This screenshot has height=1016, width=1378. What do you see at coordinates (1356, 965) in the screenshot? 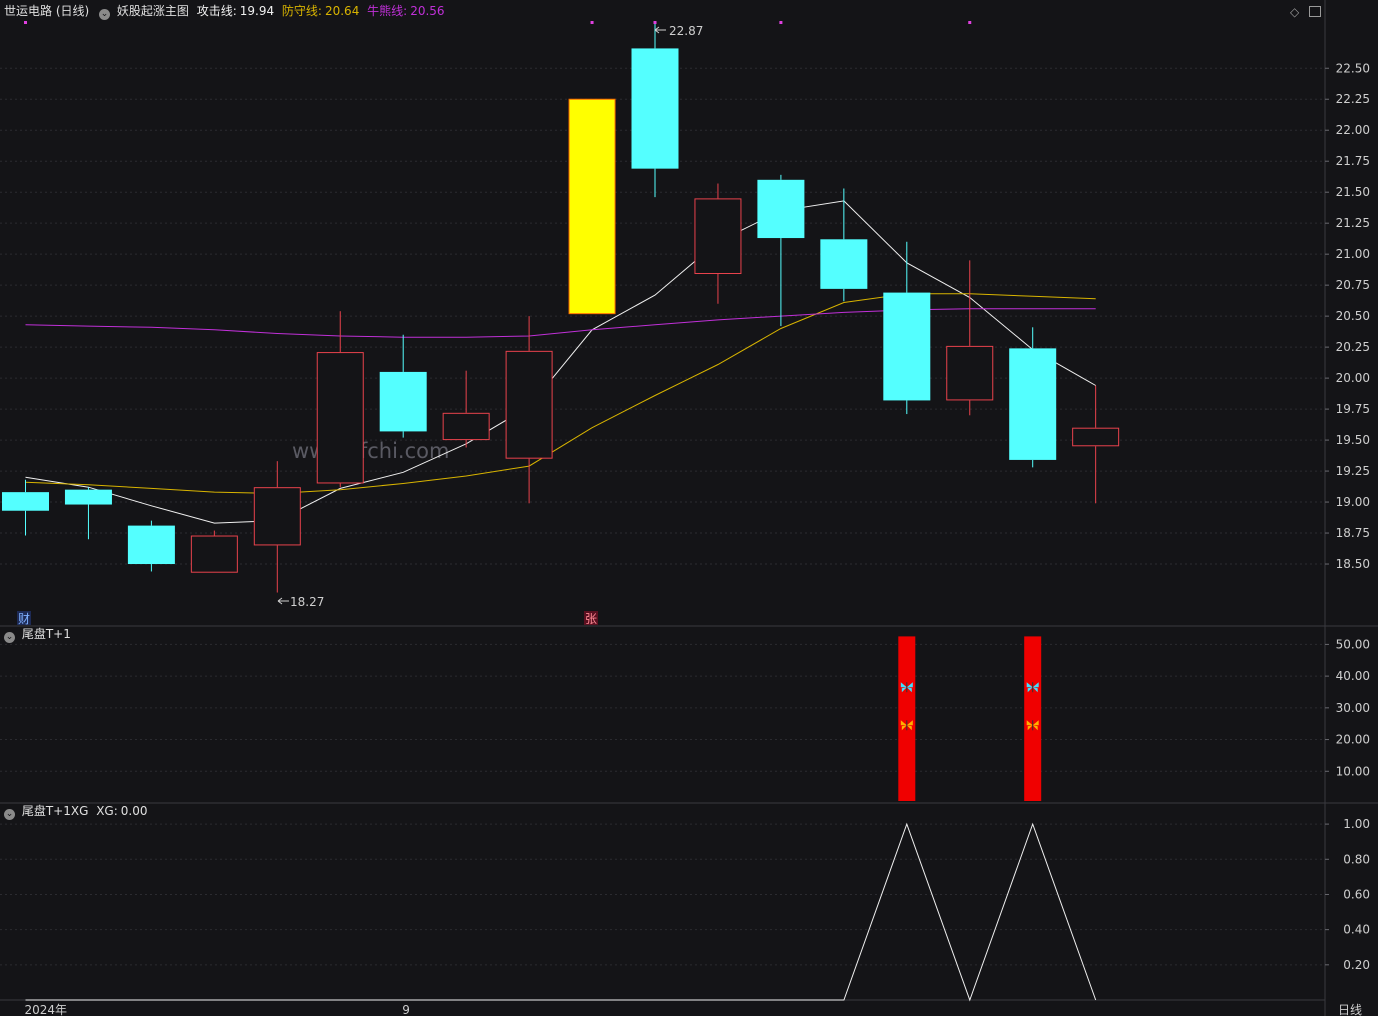
I see `y-tick-label: 0.20` at bounding box center [1356, 965].